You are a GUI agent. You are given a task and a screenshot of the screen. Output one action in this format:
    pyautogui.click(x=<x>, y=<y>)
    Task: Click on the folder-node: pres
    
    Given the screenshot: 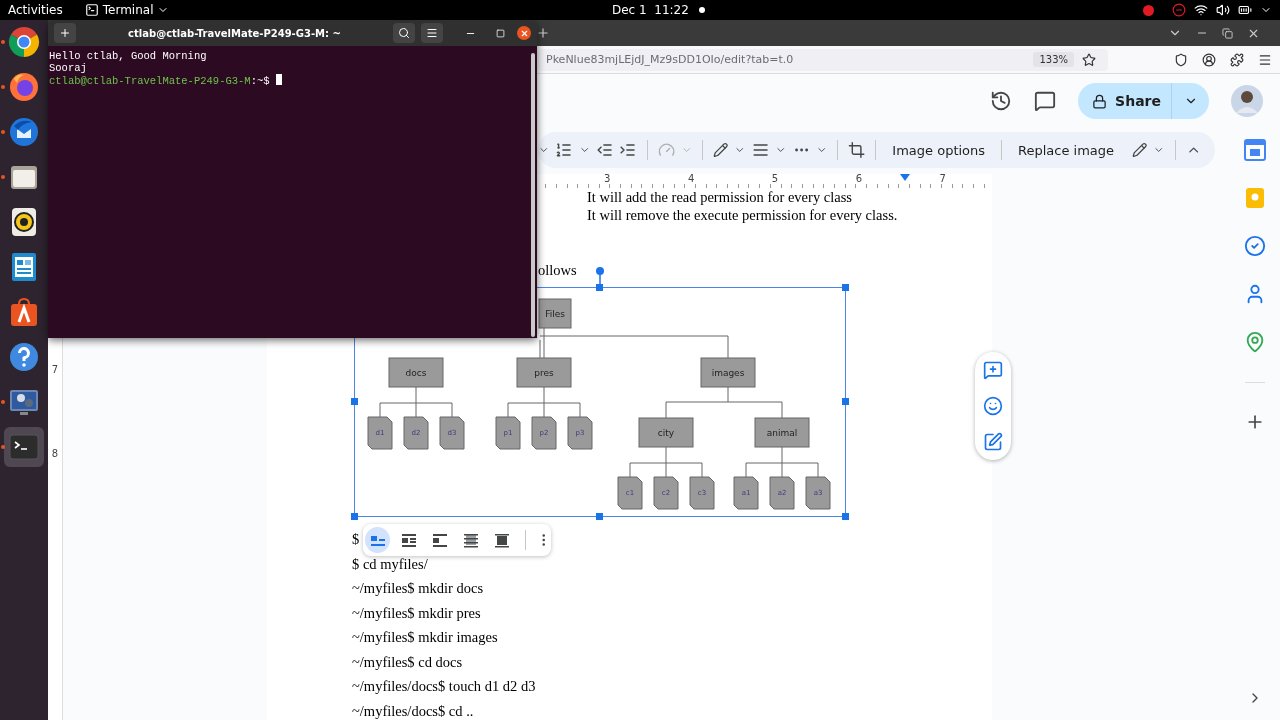 What is the action you would take?
    pyautogui.click(x=544, y=372)
    